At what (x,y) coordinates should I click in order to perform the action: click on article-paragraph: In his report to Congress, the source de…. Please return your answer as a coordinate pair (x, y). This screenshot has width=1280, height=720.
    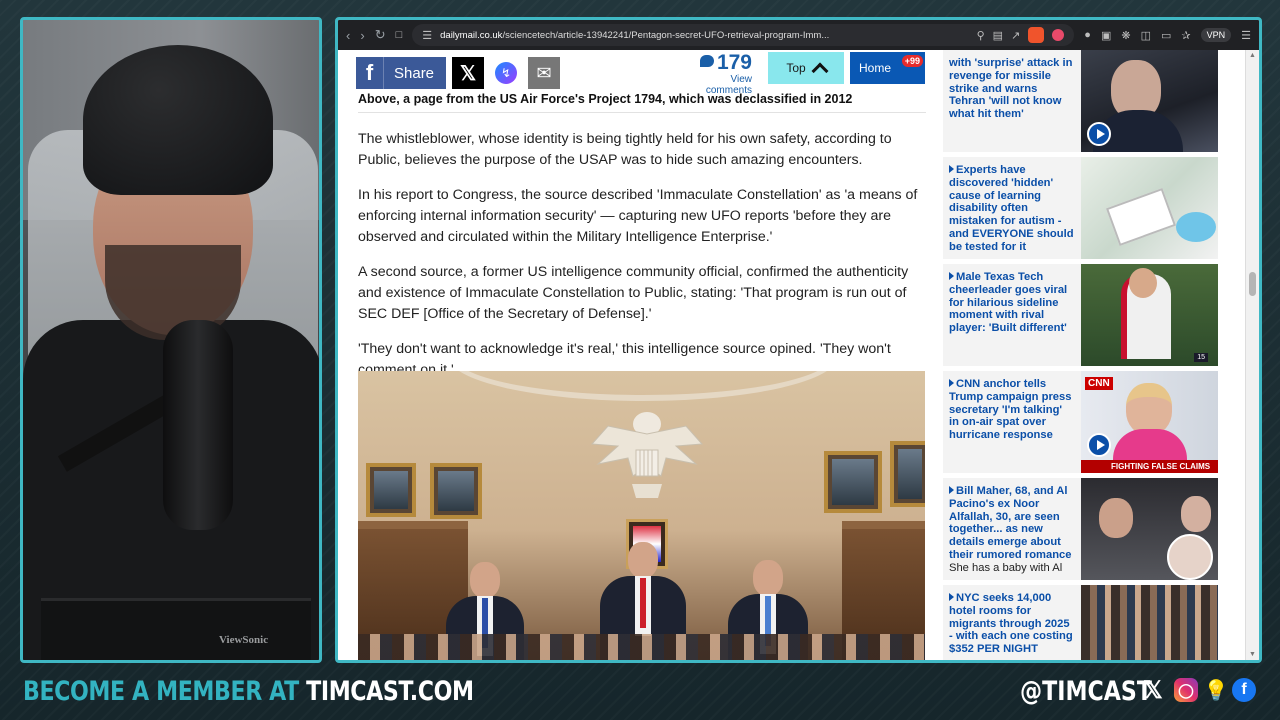
    Looking at the image, I should click on (638, 216).